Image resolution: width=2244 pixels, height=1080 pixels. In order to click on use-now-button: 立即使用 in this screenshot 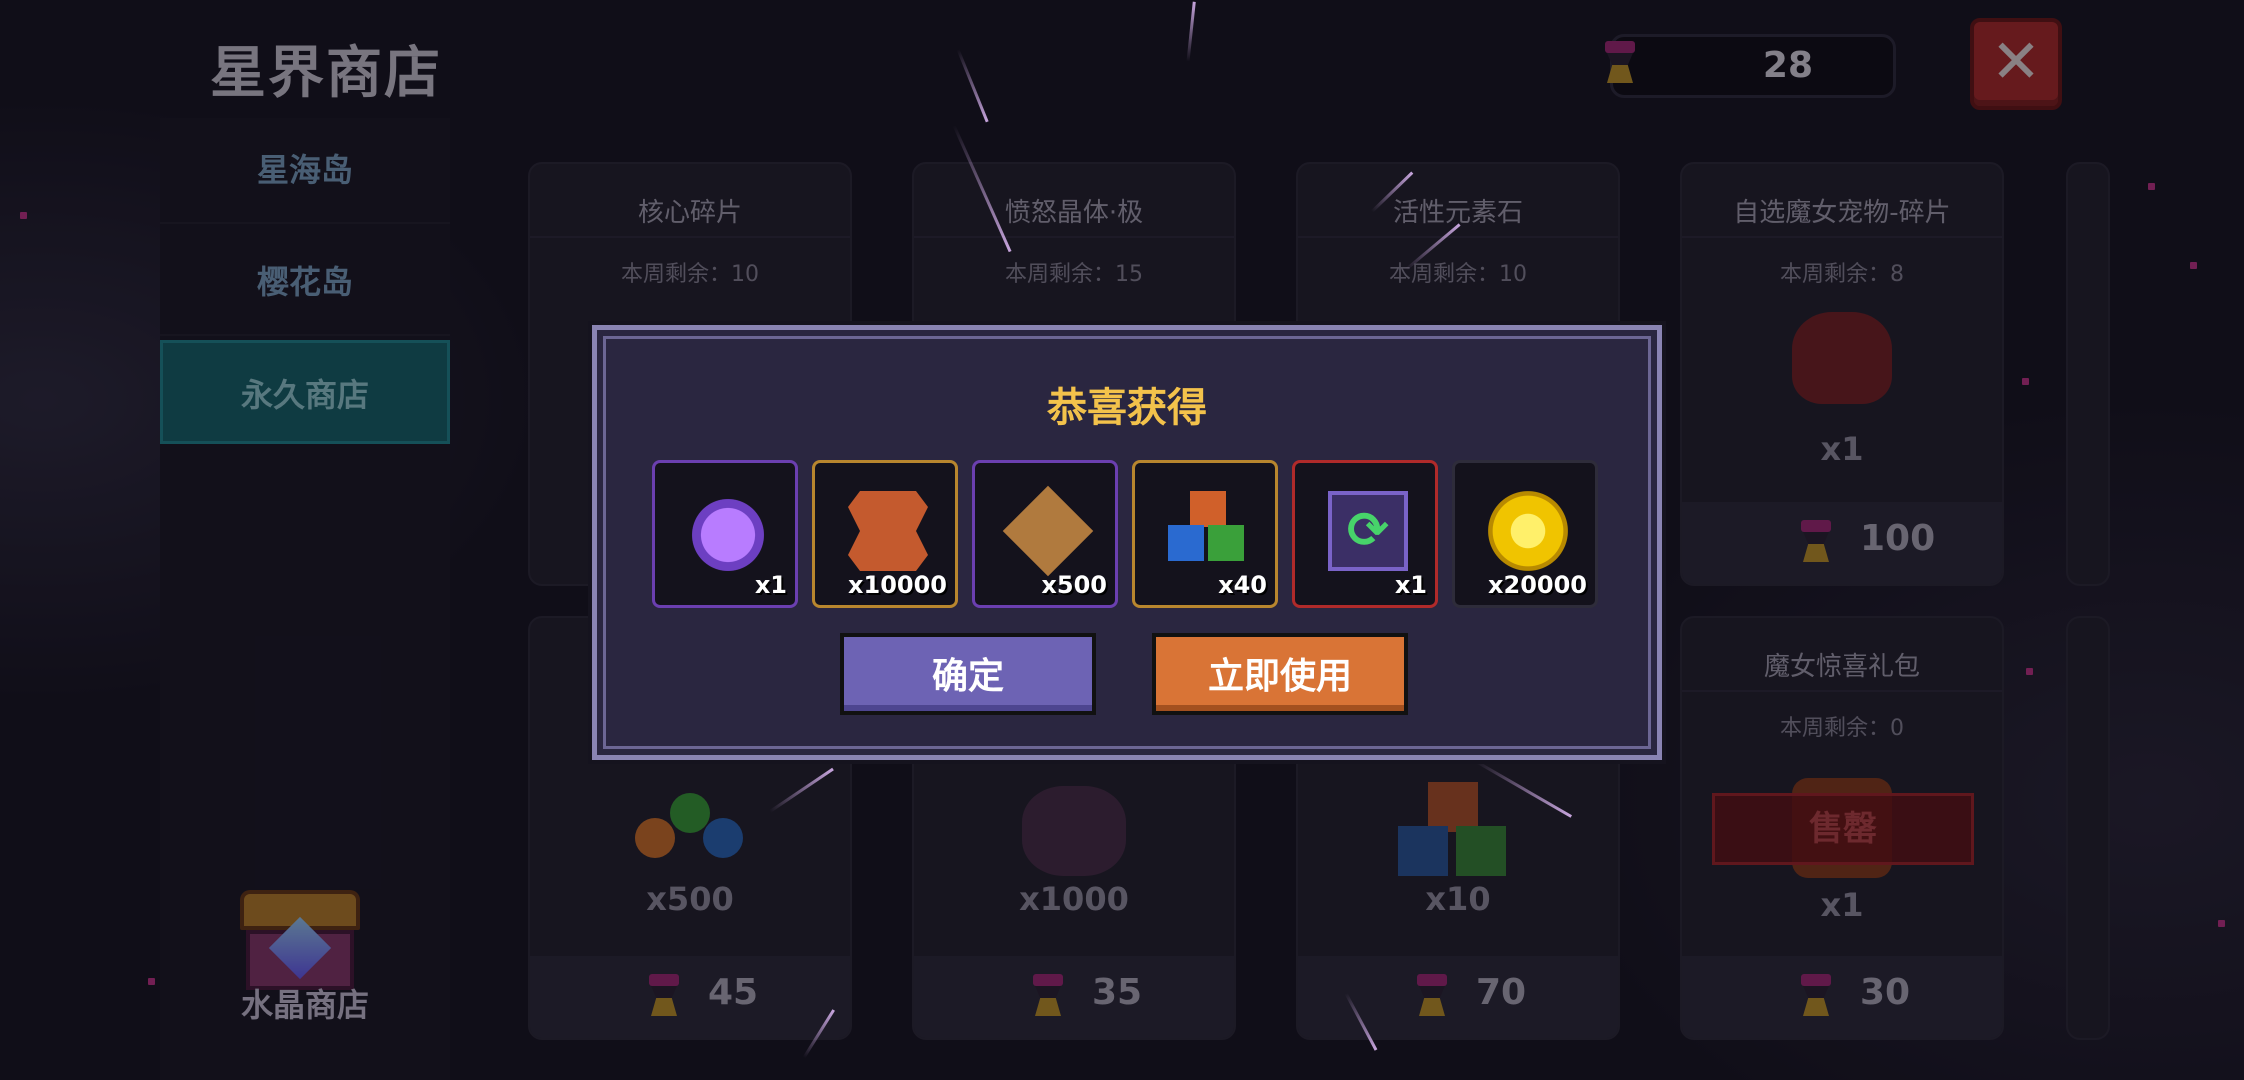, I will do `click(1280, 674)`.